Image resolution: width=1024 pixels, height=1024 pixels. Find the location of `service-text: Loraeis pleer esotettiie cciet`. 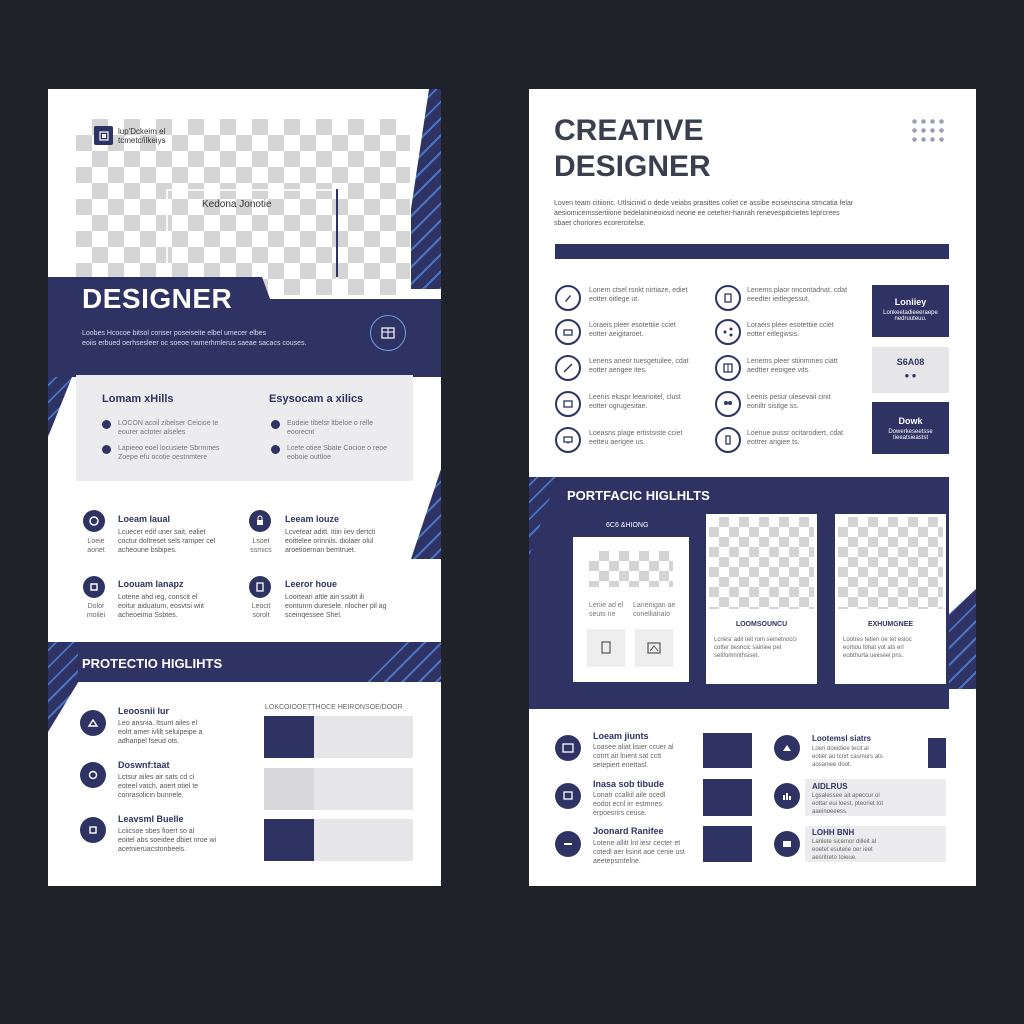

service-text: Loraeis pleer esotettiie cciet is located at coordinates (790, 325).